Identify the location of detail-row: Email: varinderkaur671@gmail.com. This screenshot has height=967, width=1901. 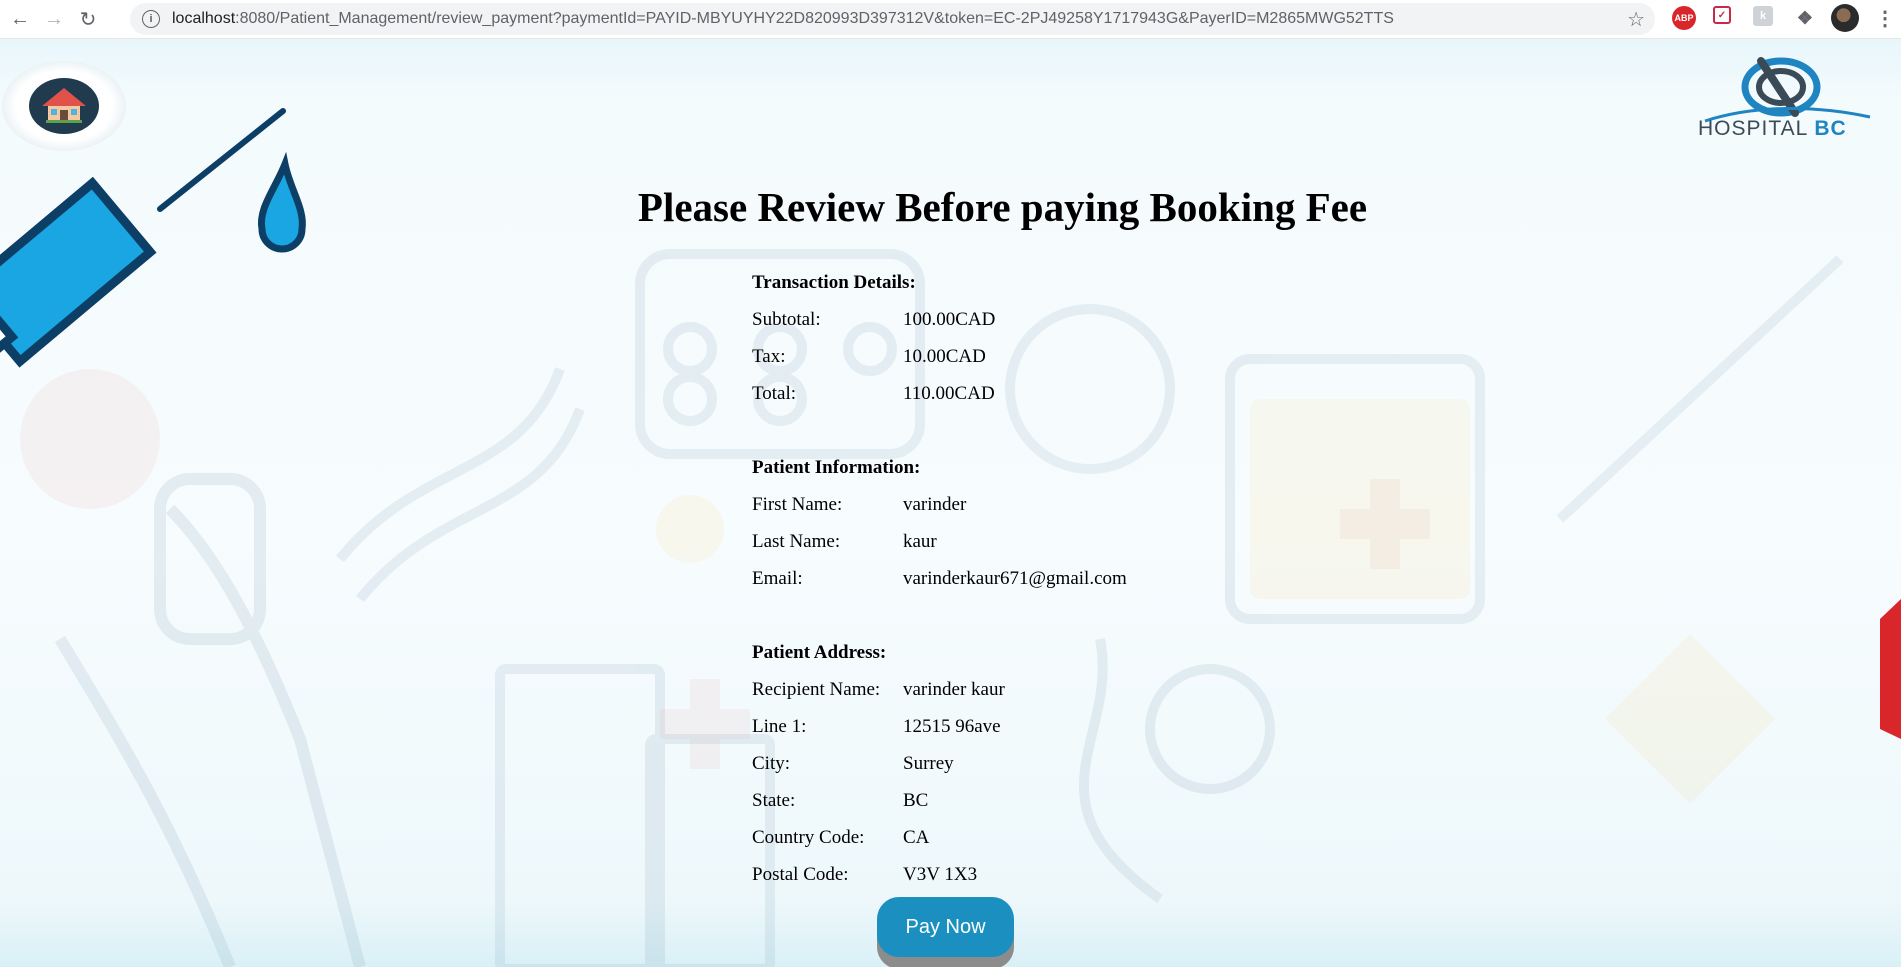
(939, 578).